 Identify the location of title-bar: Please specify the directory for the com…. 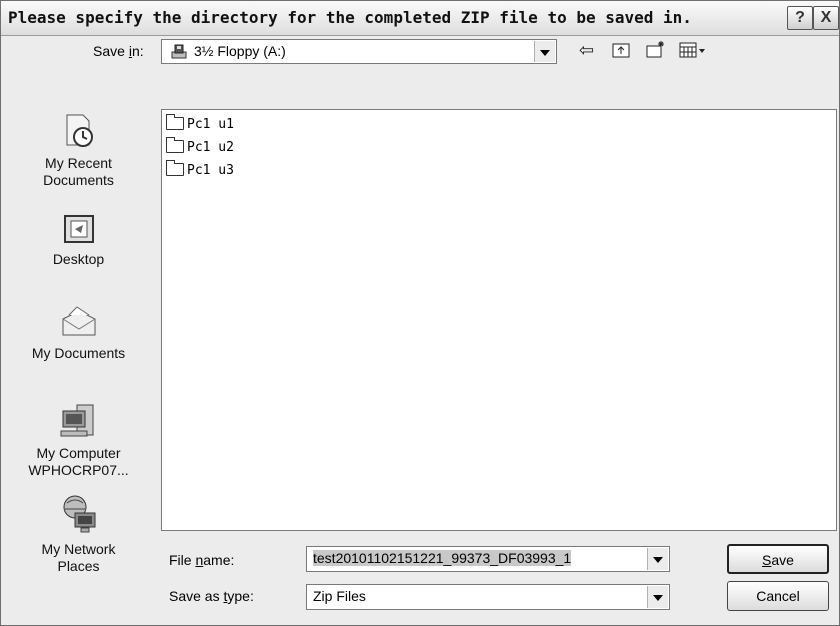
(420, 18).